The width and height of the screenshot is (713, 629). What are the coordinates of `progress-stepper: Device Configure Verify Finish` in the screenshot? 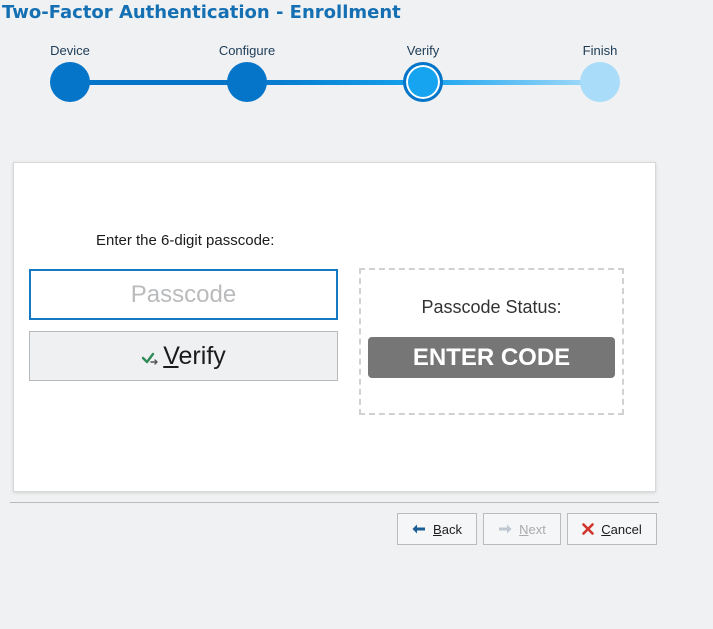 It's located at (356, 75).